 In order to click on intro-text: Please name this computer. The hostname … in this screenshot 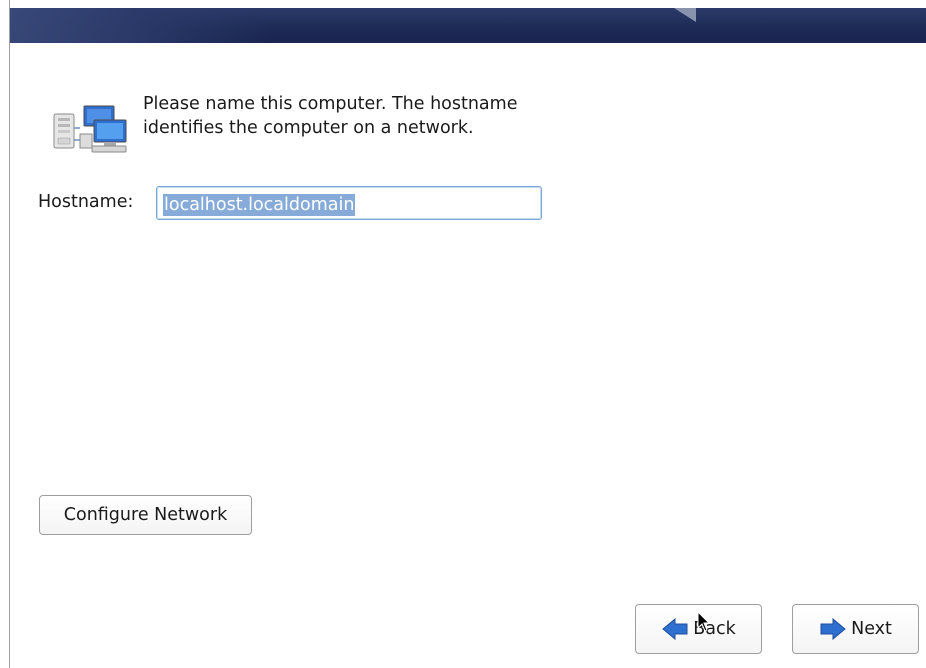, I will do `click(330, 116)`.